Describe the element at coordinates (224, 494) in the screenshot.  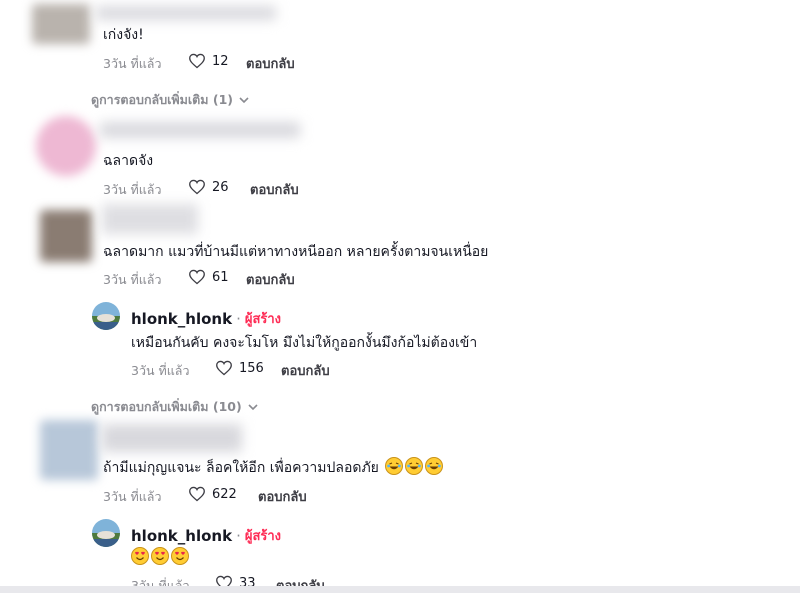
I see `like-count: 622` at that location.